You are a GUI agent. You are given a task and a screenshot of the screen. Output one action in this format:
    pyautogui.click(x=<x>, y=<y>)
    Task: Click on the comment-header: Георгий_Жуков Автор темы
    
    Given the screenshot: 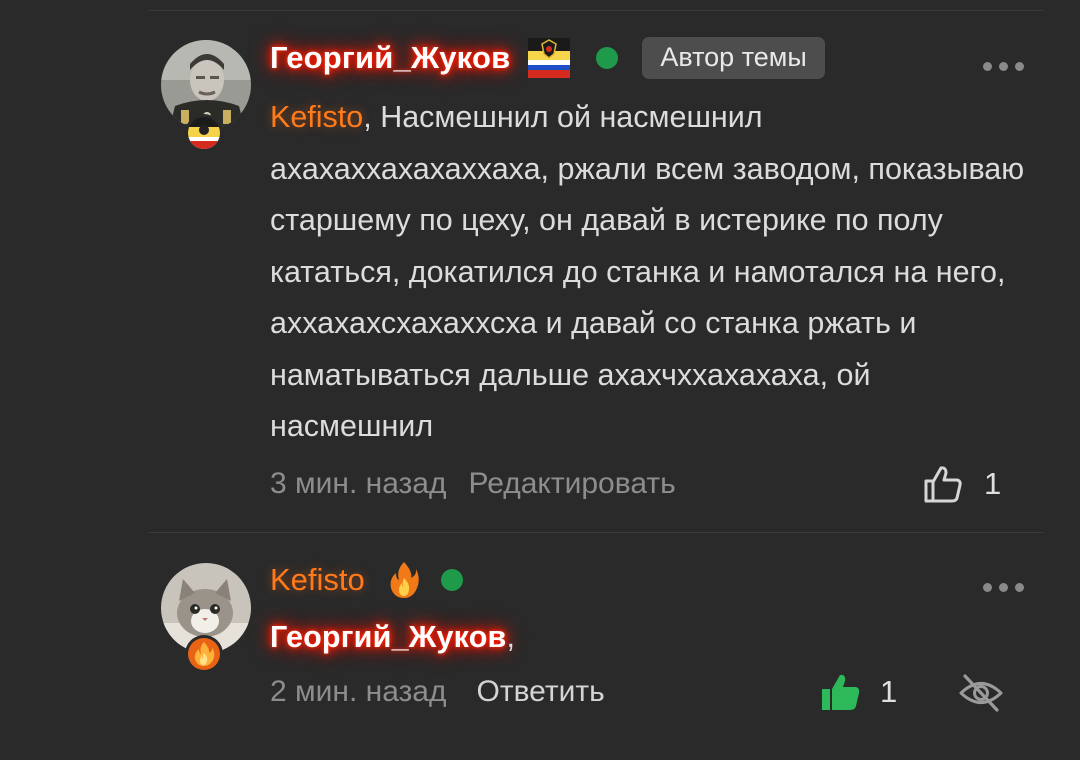 What is the action you would take?
    pyautogui.click(x=547, y=58)
    